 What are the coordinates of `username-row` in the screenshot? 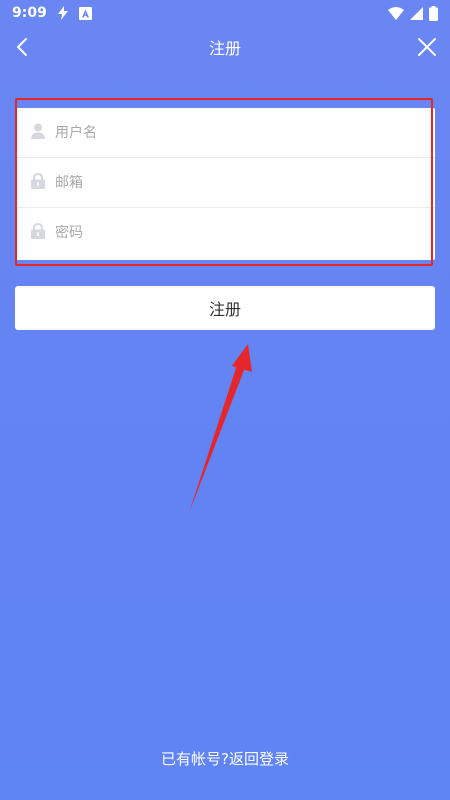 It's located at (225, 133).